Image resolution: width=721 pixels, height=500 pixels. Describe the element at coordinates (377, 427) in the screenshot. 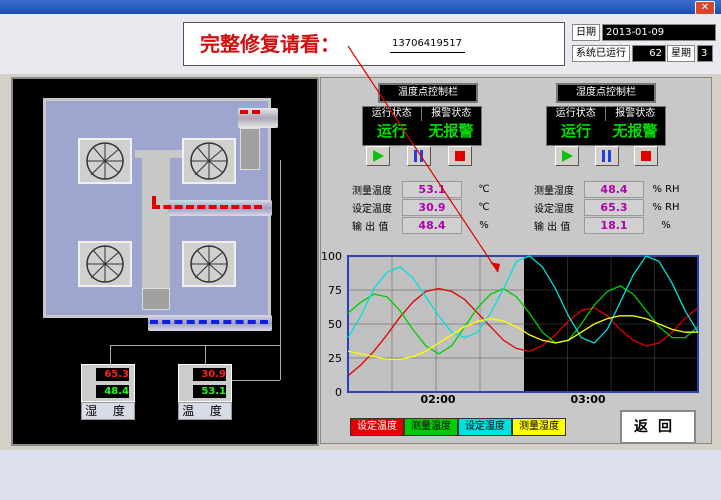

I see `legend-set-temp: 设定温度` at that location.